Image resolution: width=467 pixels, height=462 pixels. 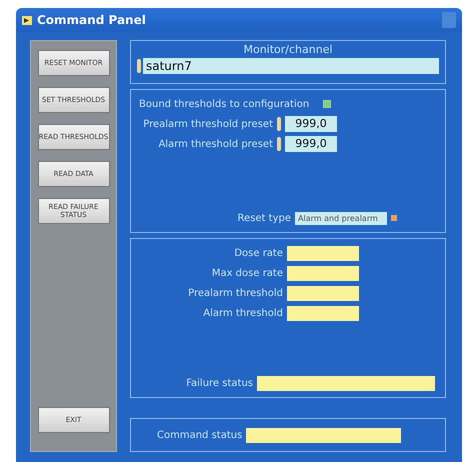 I want to click on reset-type-label: Reset type, so click(x=264, y=218).